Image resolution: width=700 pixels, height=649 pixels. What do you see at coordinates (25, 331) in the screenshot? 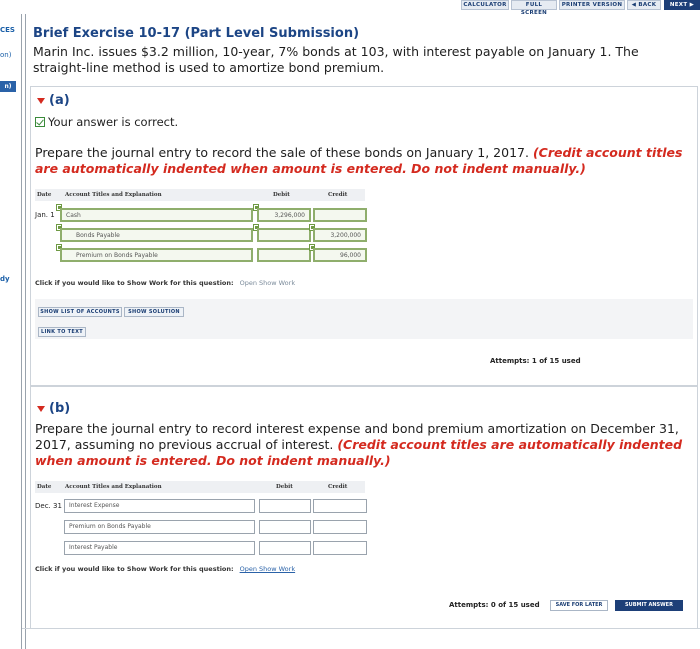
I see `sidebar-divider` at bounding box center [25, 331].